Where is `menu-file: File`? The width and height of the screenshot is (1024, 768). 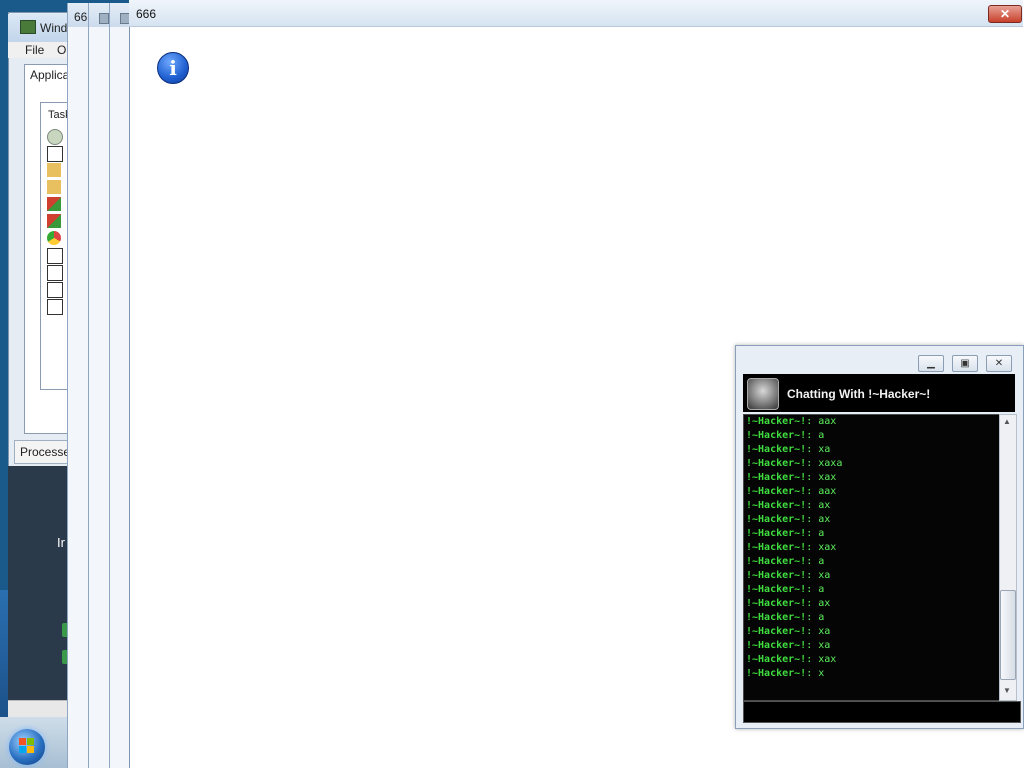 menu-file: File is located at coordinates (34, 50).